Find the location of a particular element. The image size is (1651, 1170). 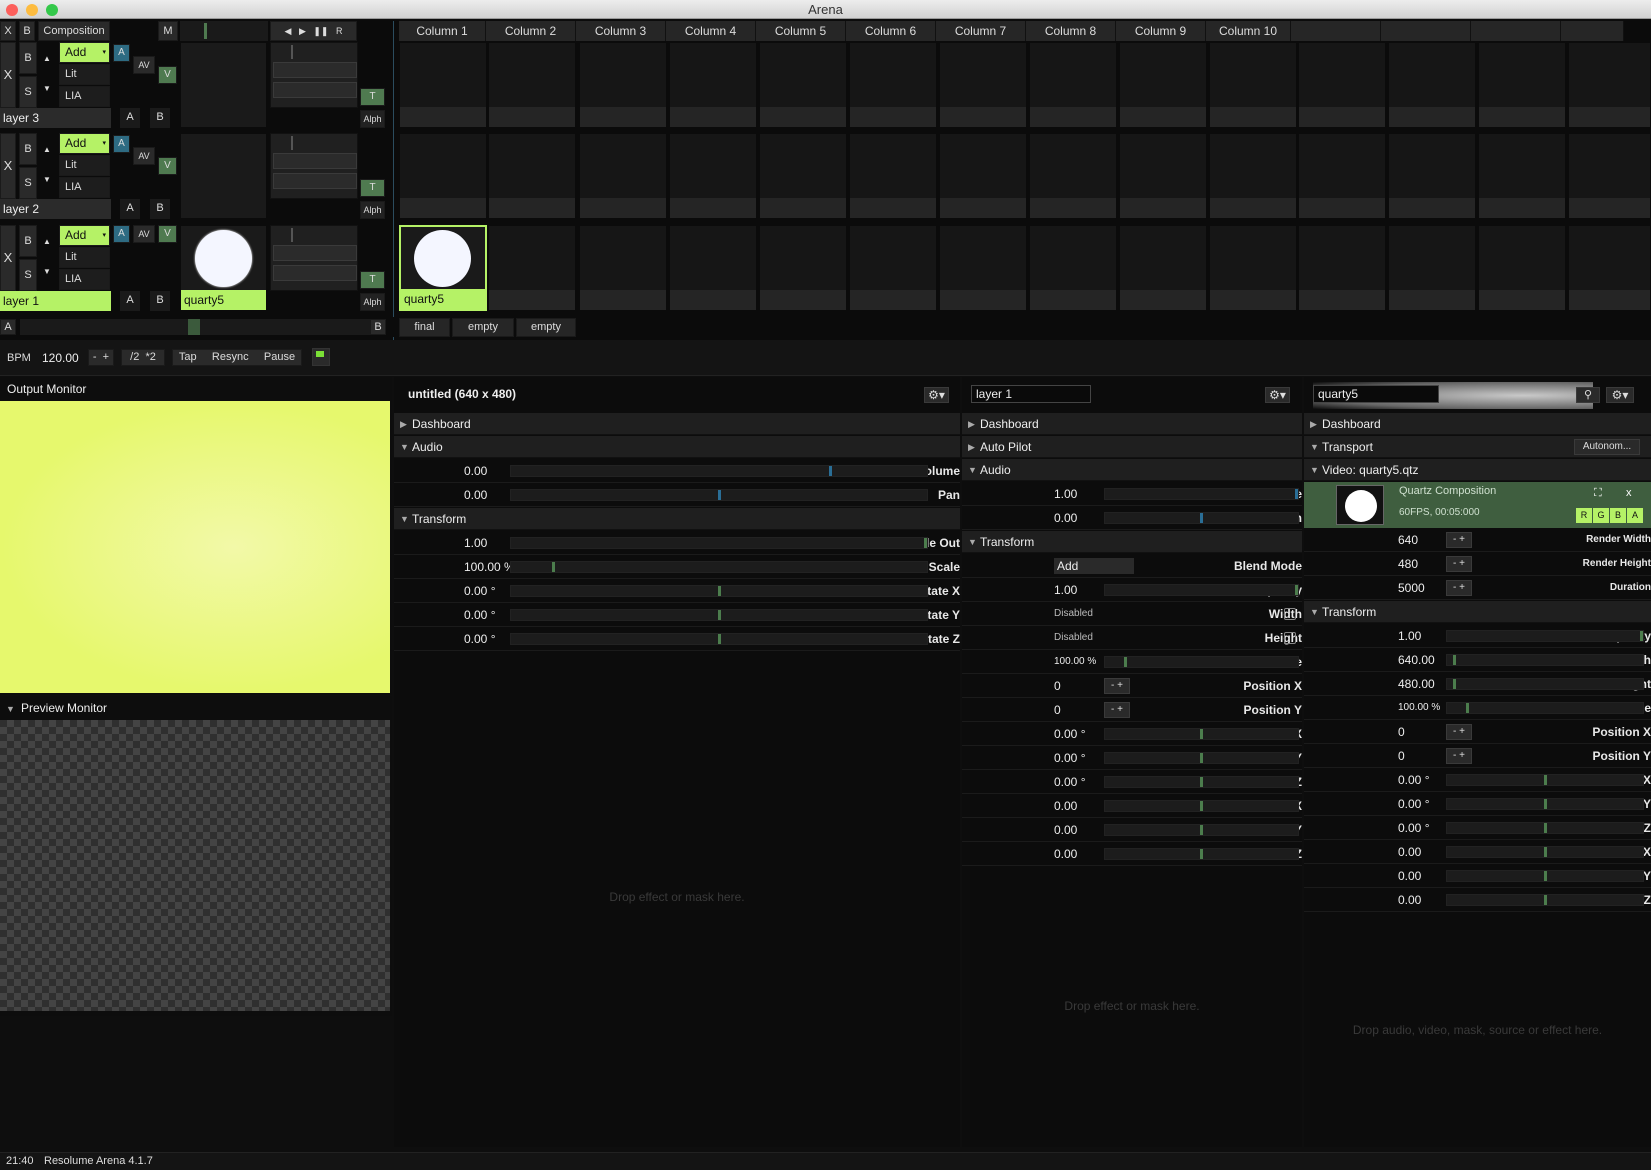

section-header-dashboard: ▶ Dashboard is located at coordinates (1132, 424).